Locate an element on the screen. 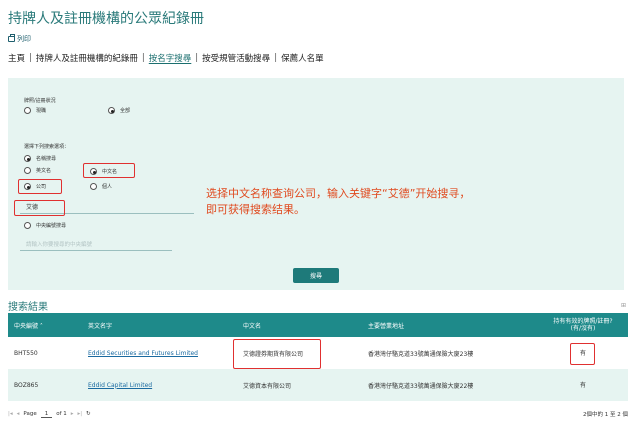  nav-register: 持牌人及註冊機構的紀錄冊 is located at coordinates (87, 58).